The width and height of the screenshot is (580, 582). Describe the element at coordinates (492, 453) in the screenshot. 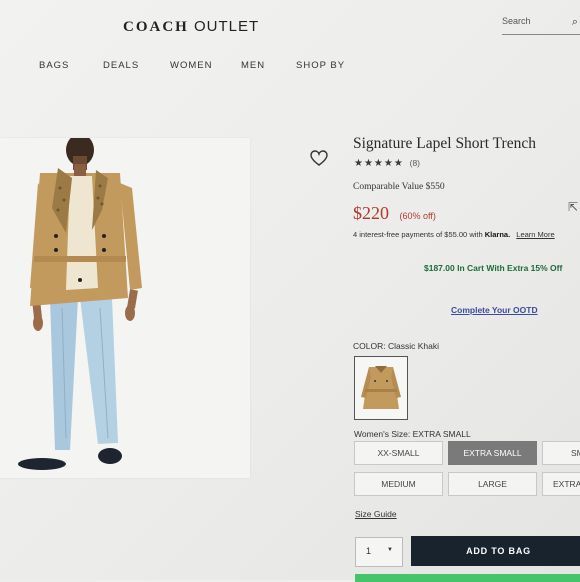

I see `size-extra-small: EXTRA SMALL` at that location.